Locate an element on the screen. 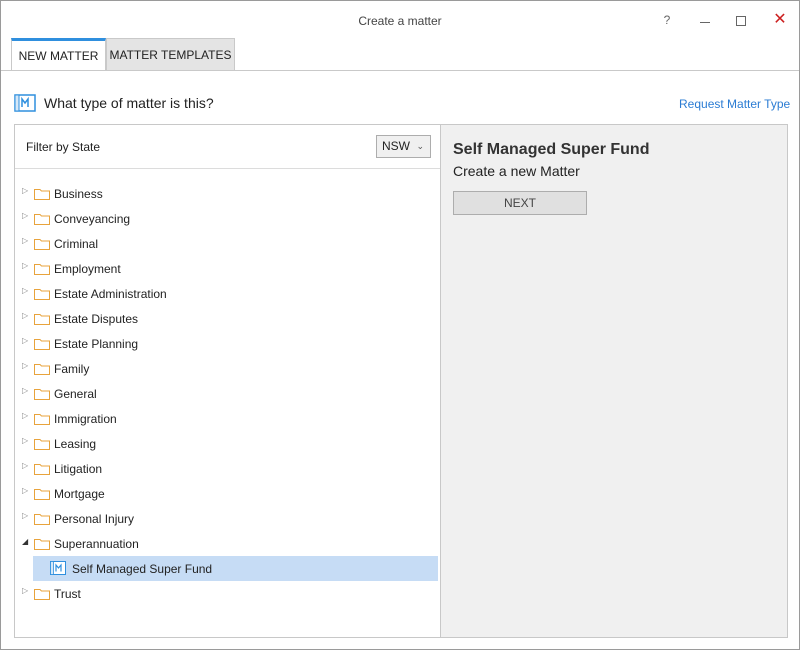  help-button: ? is located at coordinates (667, 20).